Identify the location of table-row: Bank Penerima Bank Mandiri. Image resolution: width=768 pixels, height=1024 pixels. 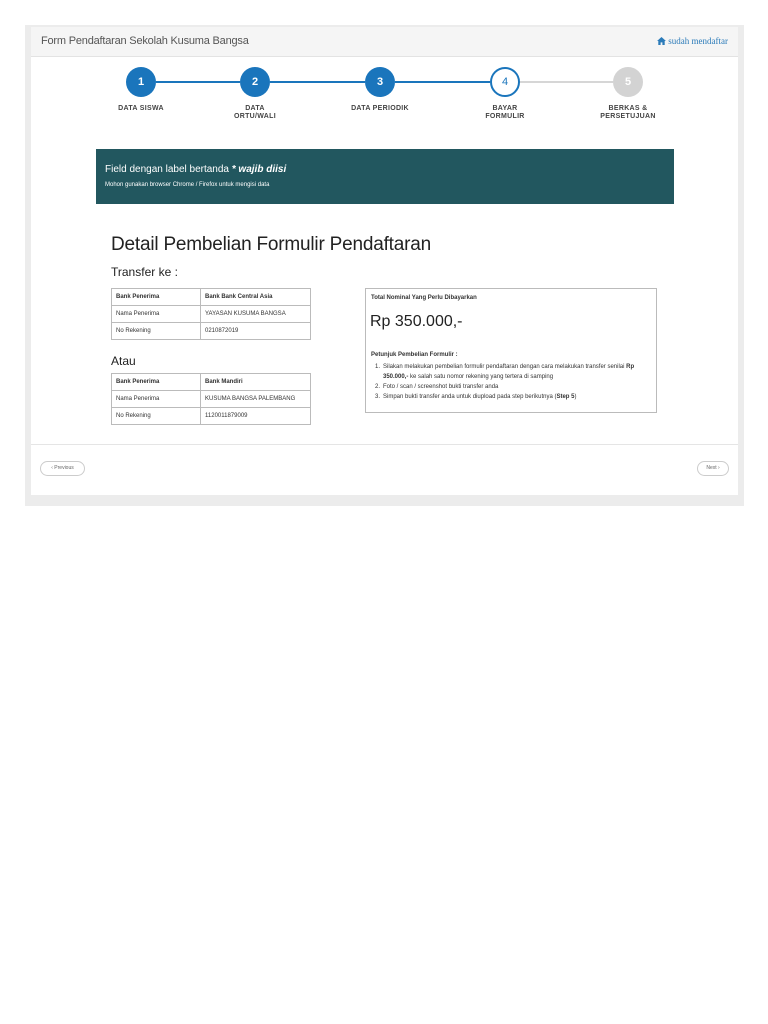
(211, 382).